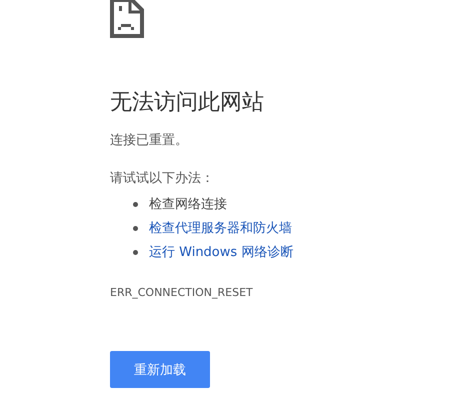 The width and height of the screenshot is (455, 408). What do you see at coordinates (162, 179) in the screenshot?
I see `suggestions-intro: 请试试以下办法：` at bounding box center [162, 179].